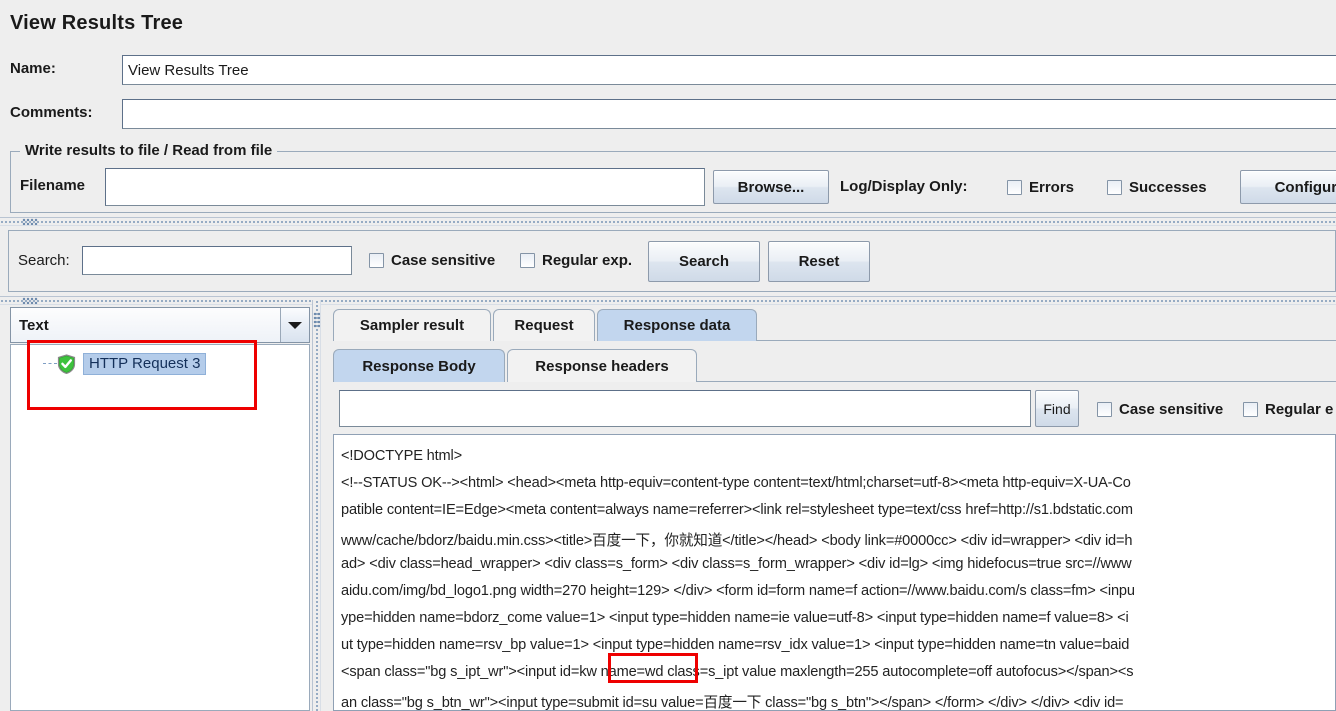 This screenshot has height=711, width=1336. I want to click on find-regular-exp-label: Regular e, so click(1299, 409).